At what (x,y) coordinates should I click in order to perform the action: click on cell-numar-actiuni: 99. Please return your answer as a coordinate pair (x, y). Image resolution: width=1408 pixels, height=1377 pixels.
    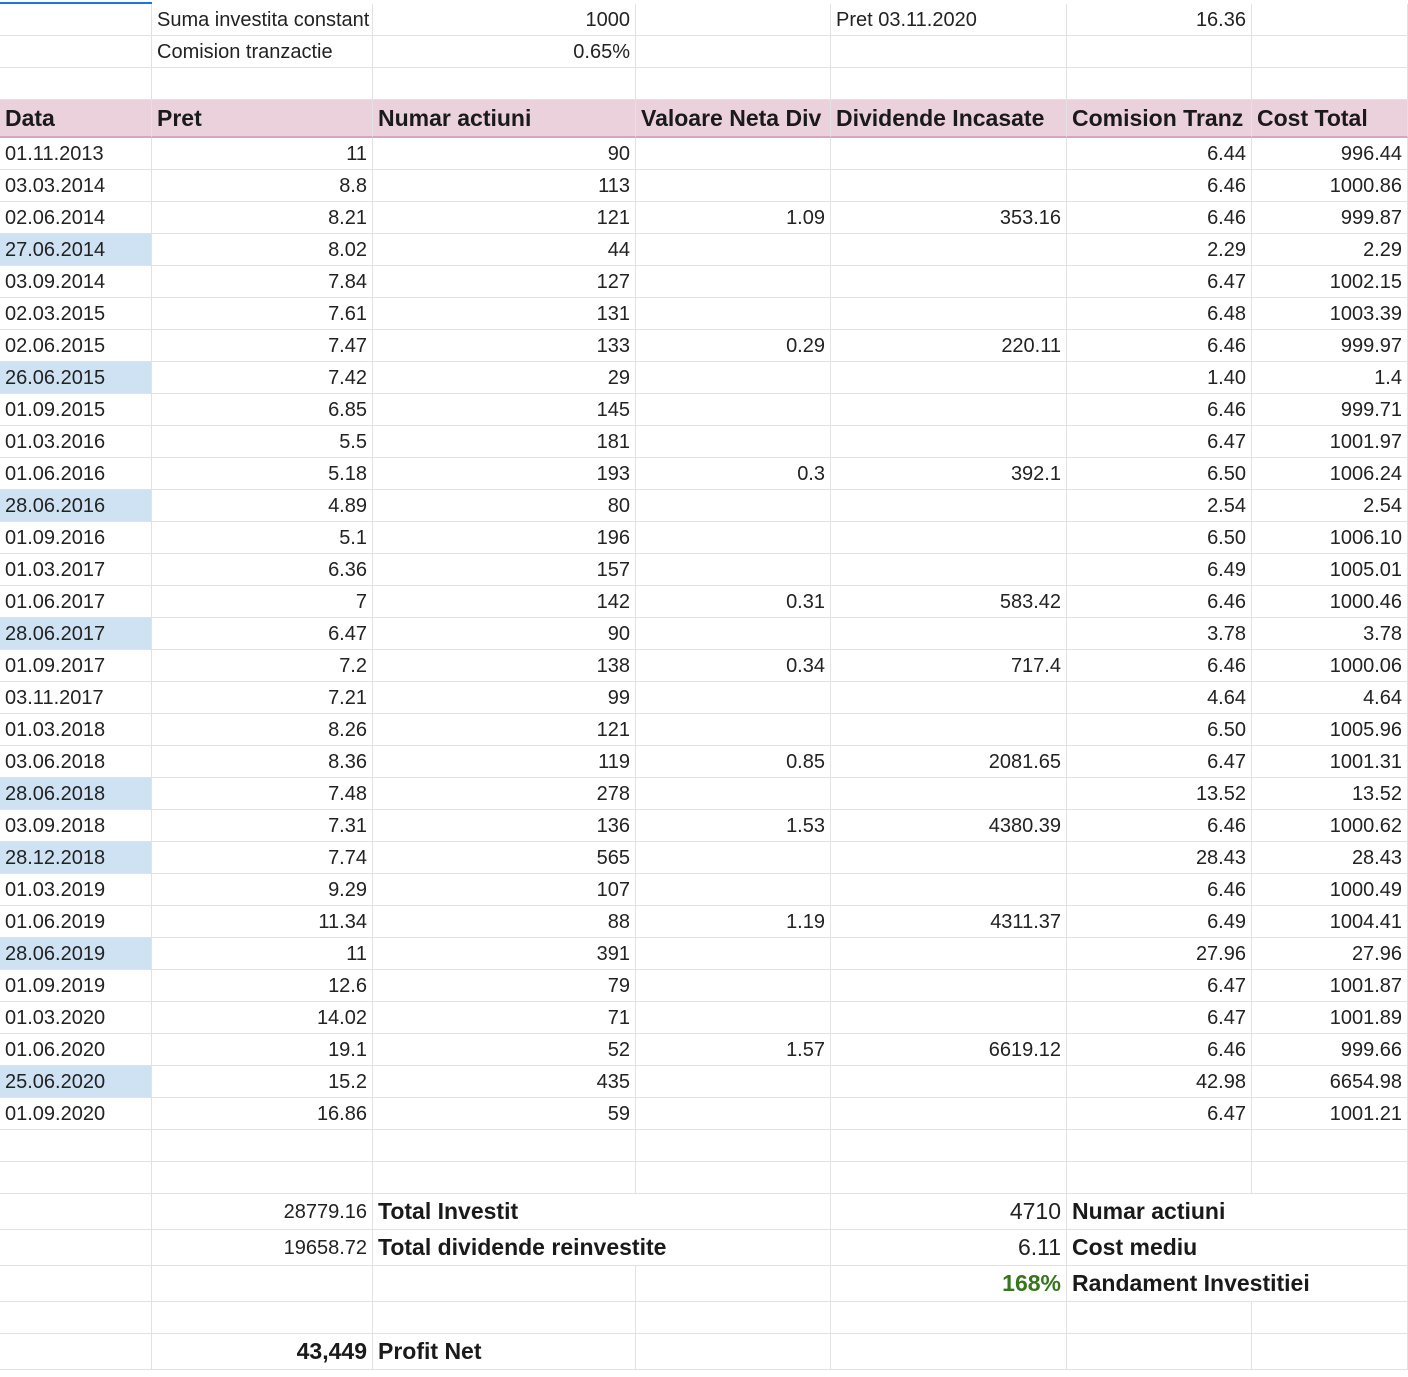
    Looking at the image, I should click on (504, 698).